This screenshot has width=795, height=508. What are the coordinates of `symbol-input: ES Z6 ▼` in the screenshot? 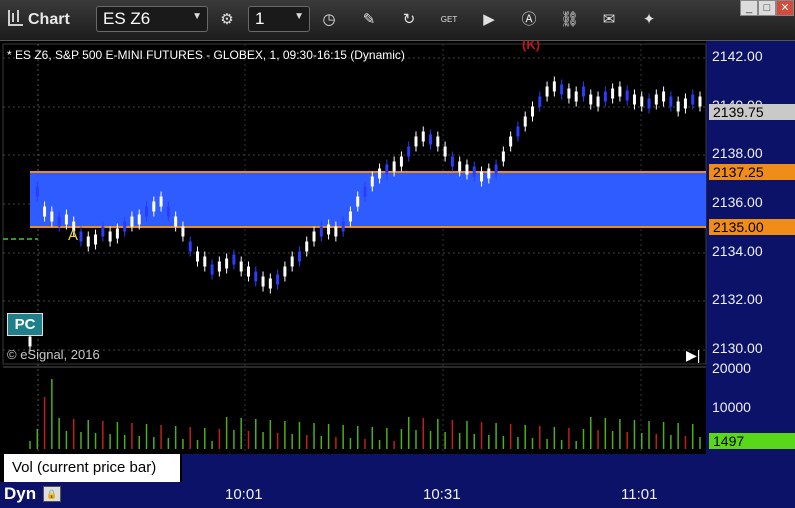 It's located at (152, 19).